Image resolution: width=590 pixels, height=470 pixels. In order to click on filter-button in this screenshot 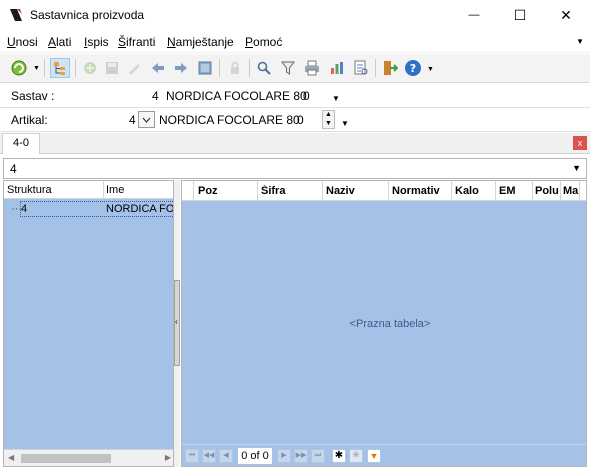, I will do `click(288, 68)`.